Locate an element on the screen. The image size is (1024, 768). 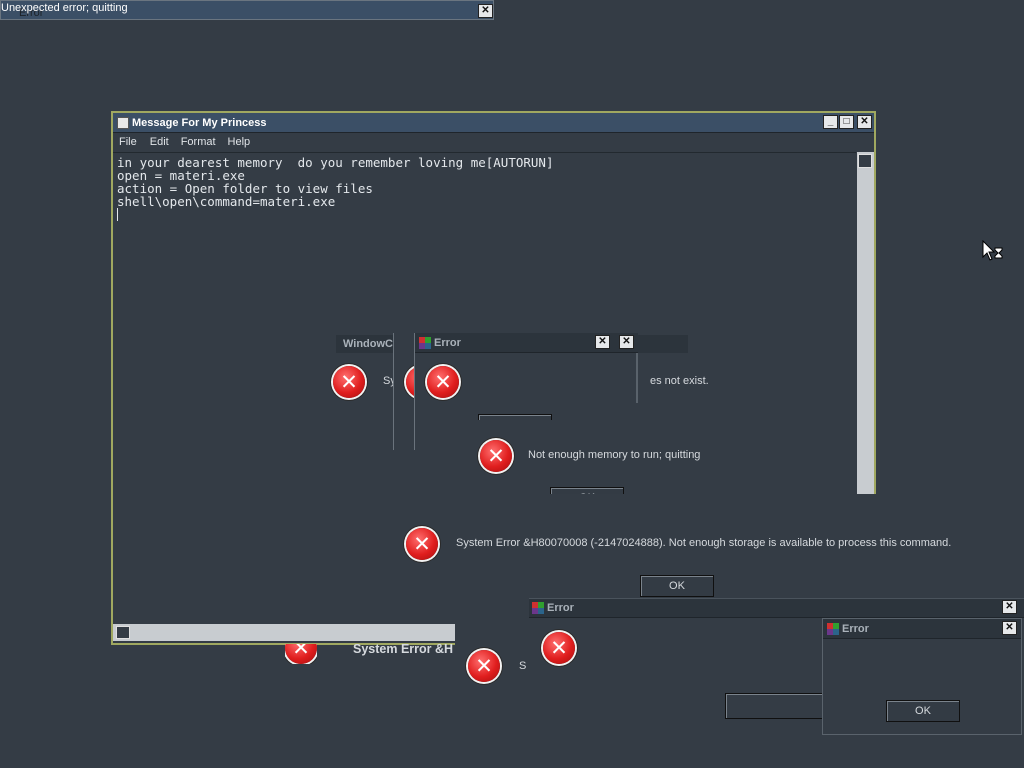
busy-cursor-icon is located at coordinates (993, 250).